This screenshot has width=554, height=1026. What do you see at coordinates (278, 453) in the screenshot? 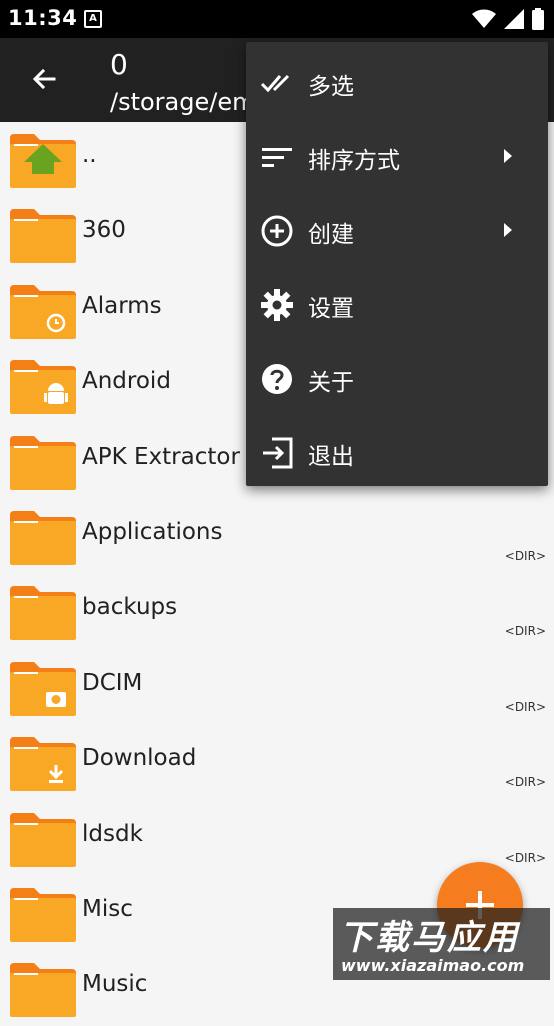
I see `exit-icon` at bounding box center [278, 453].